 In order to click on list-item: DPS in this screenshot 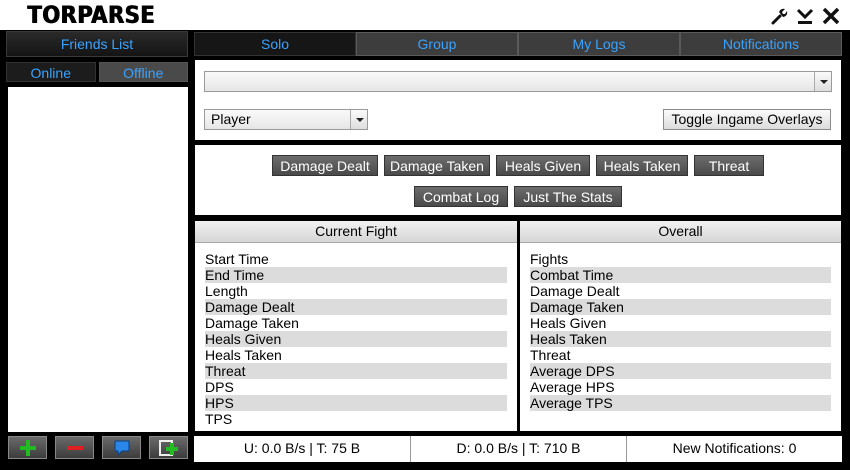, I will do `click(219, 387)`.